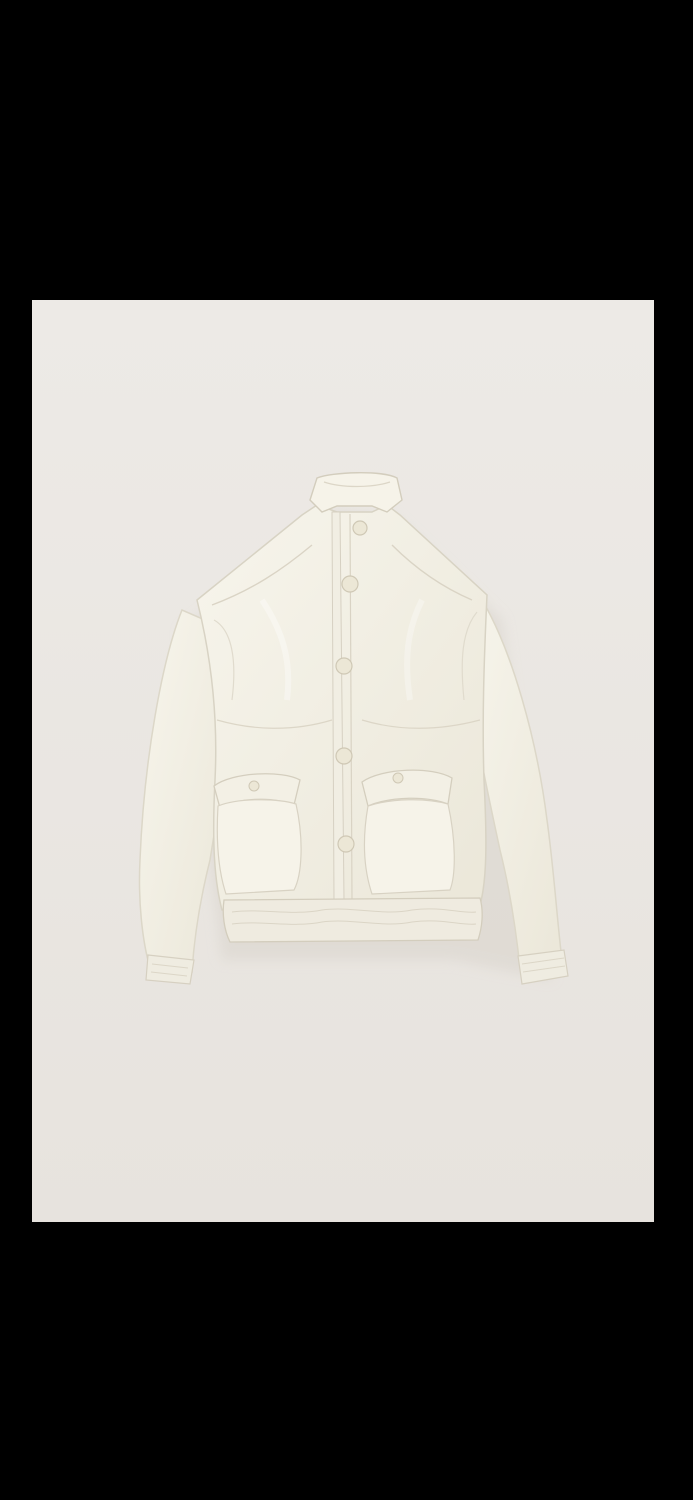  What do you see at coordinates (409, 847) in the screenshot?
I see `right-pocket` at bounding box center [409, 847].